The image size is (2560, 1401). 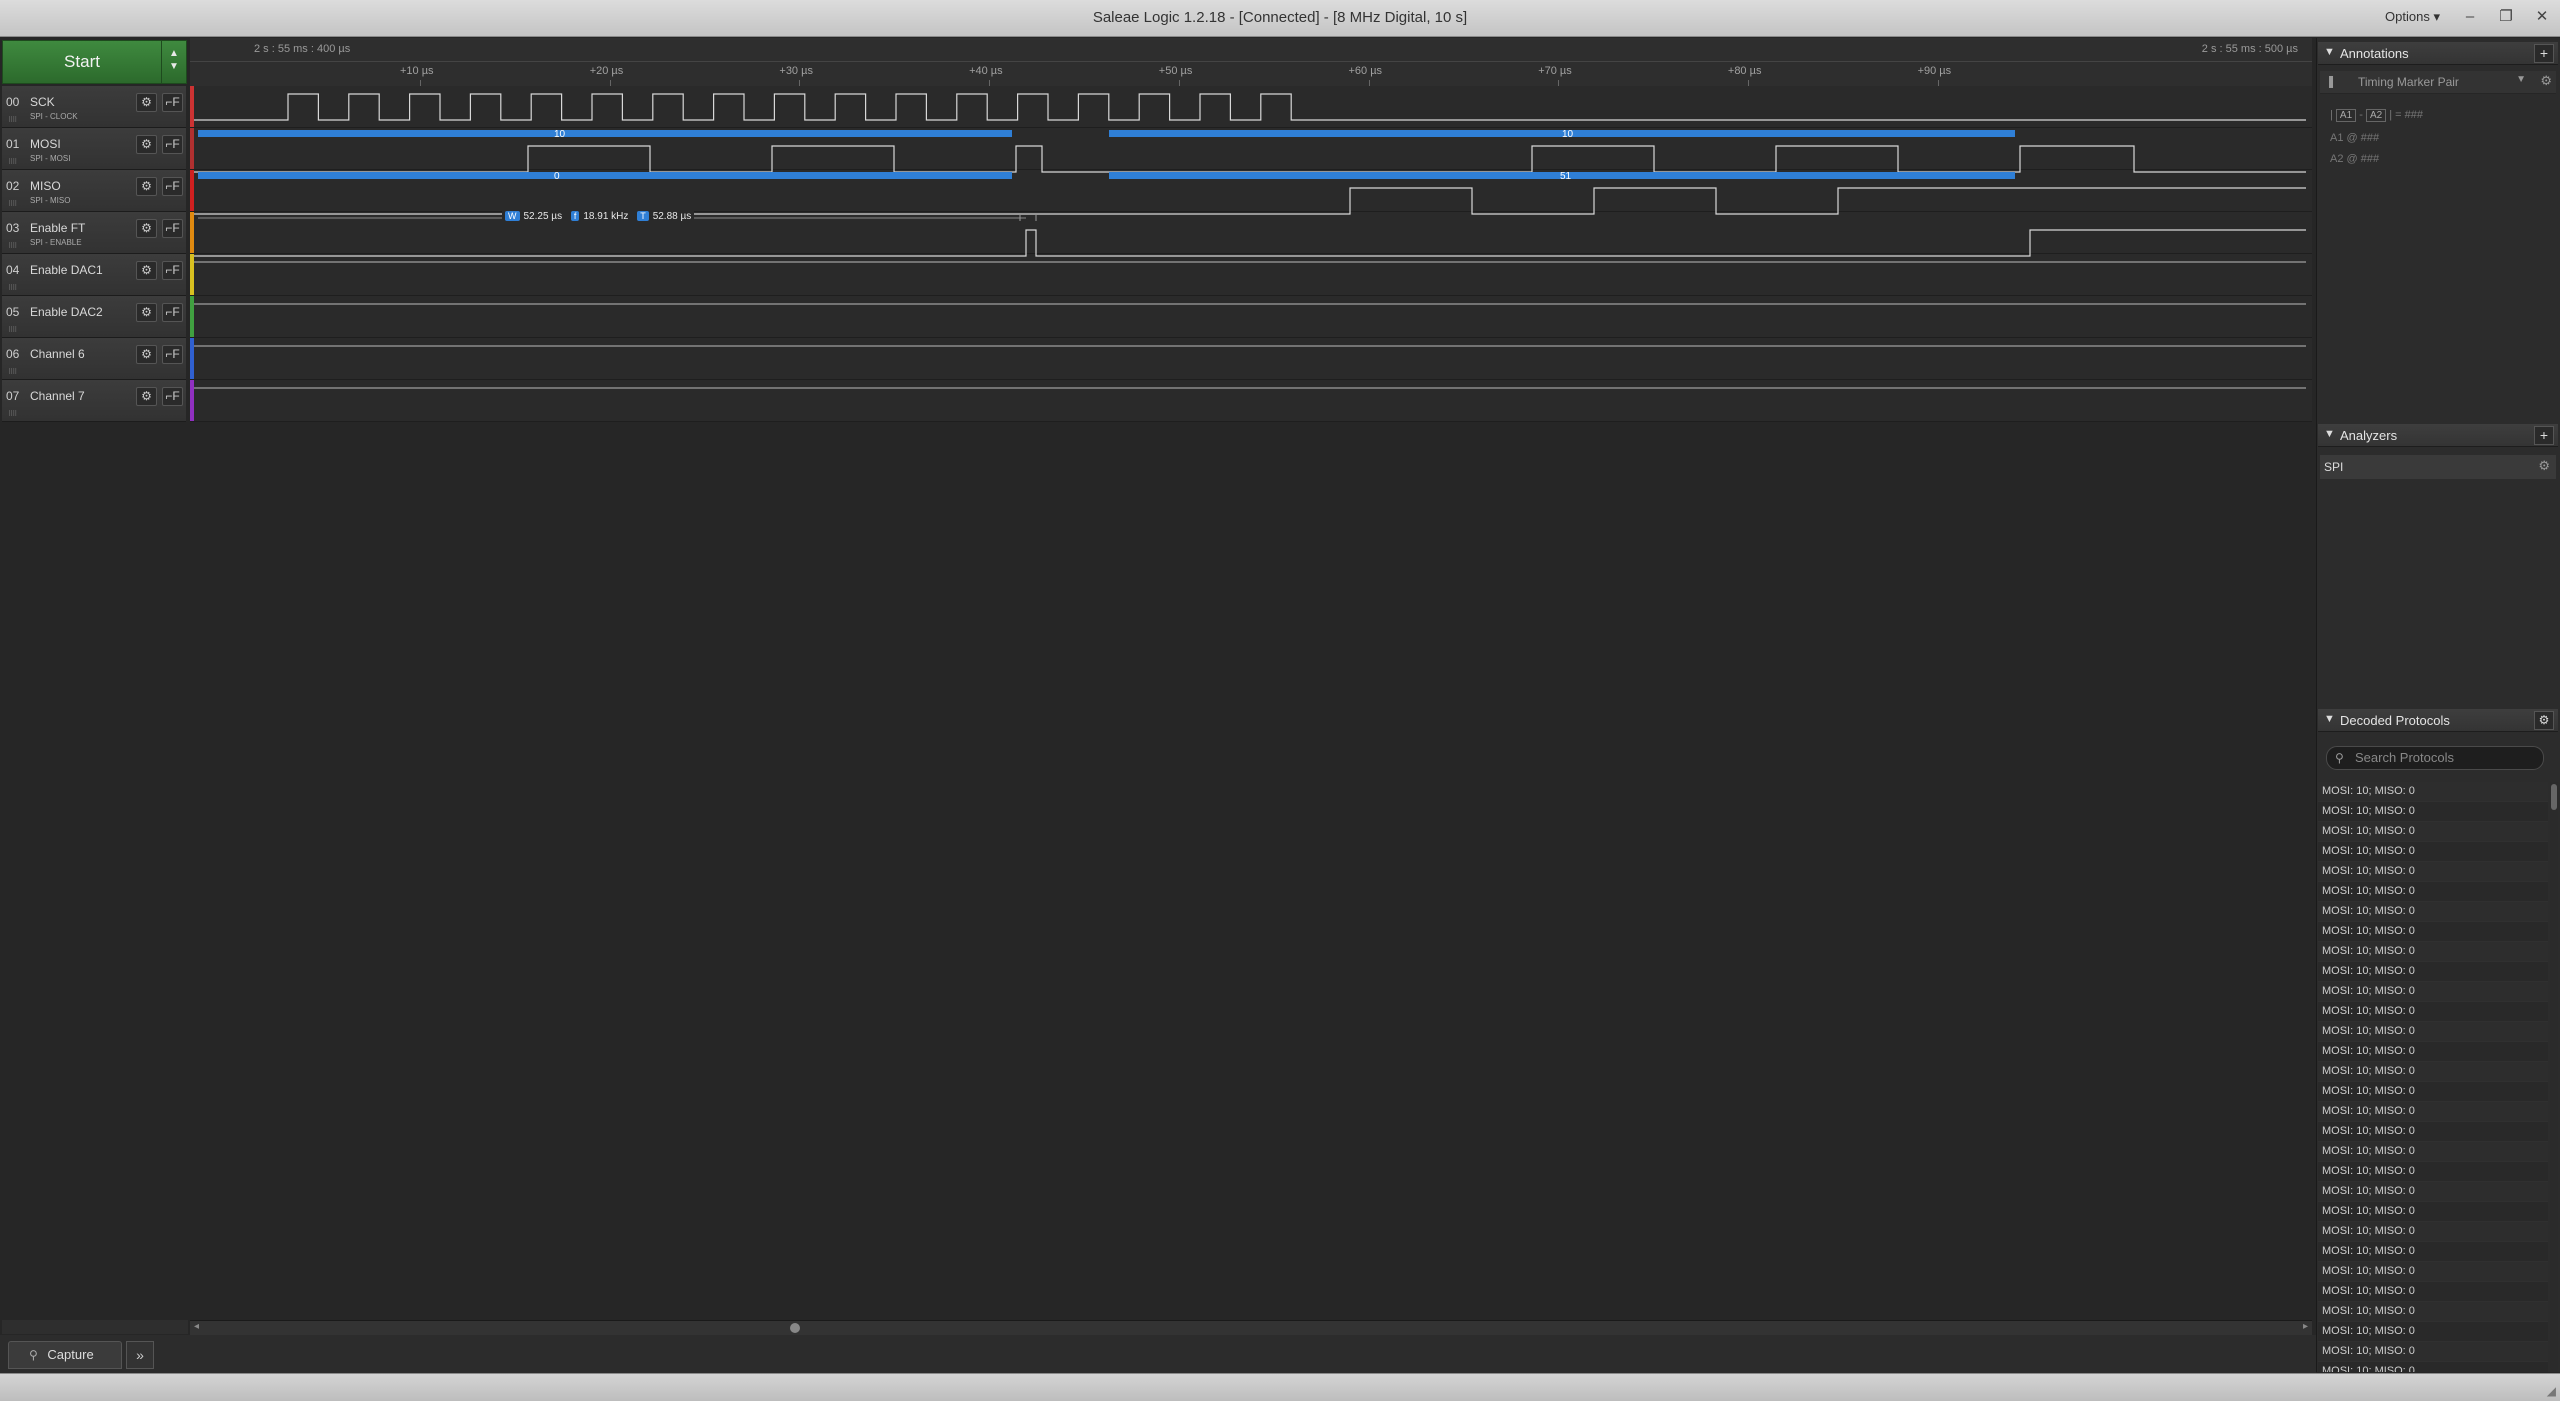 I want to click on search-protocols-input: ⚲ Search Protocols, so click(x=2435, y=758).